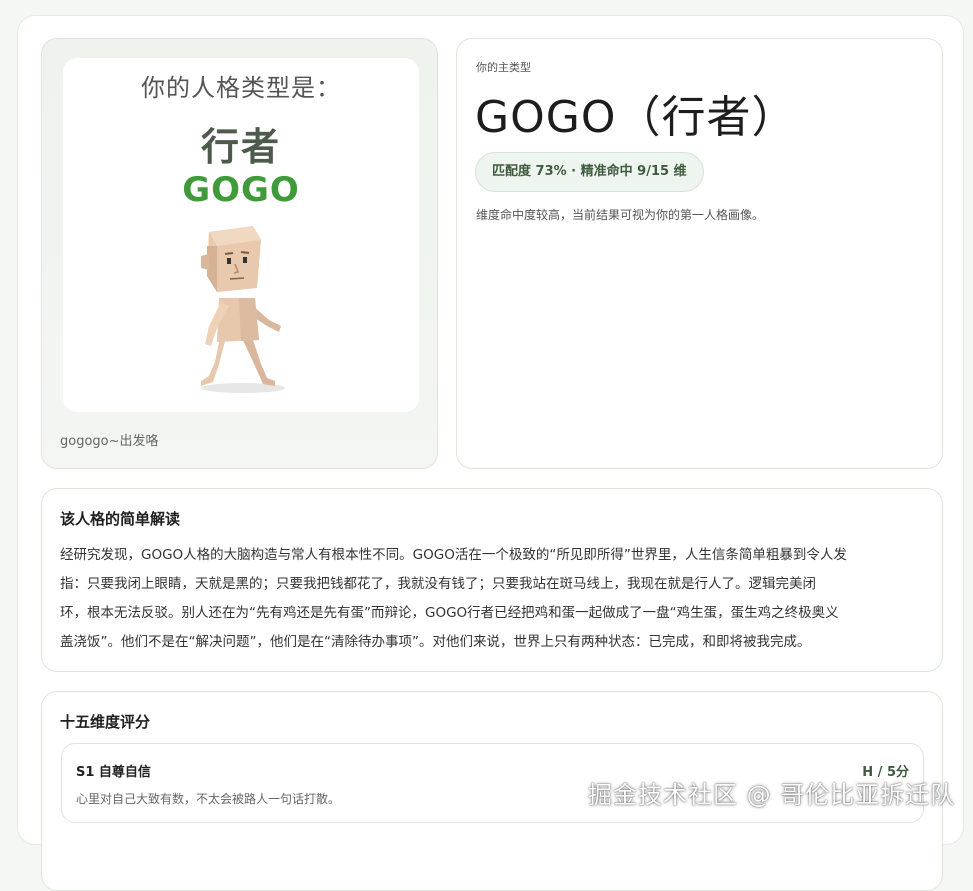  Describe the element at coordinates (241, 88) in the screenshot. I see `poster-heading: 你的人格类型是：` at that location.